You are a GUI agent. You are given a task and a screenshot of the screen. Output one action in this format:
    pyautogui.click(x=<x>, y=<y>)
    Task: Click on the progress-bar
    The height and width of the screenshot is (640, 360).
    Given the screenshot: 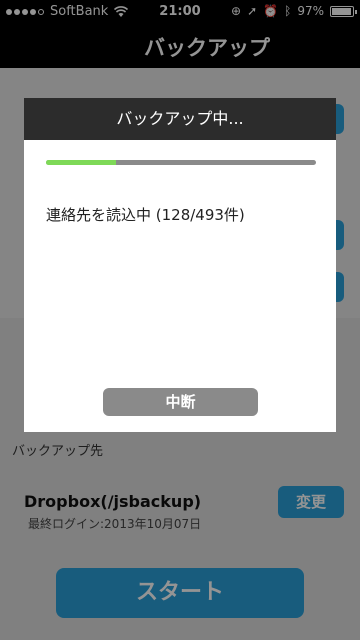 What is the action you would take?
    pyautogui.click(x=181, y=162)
    